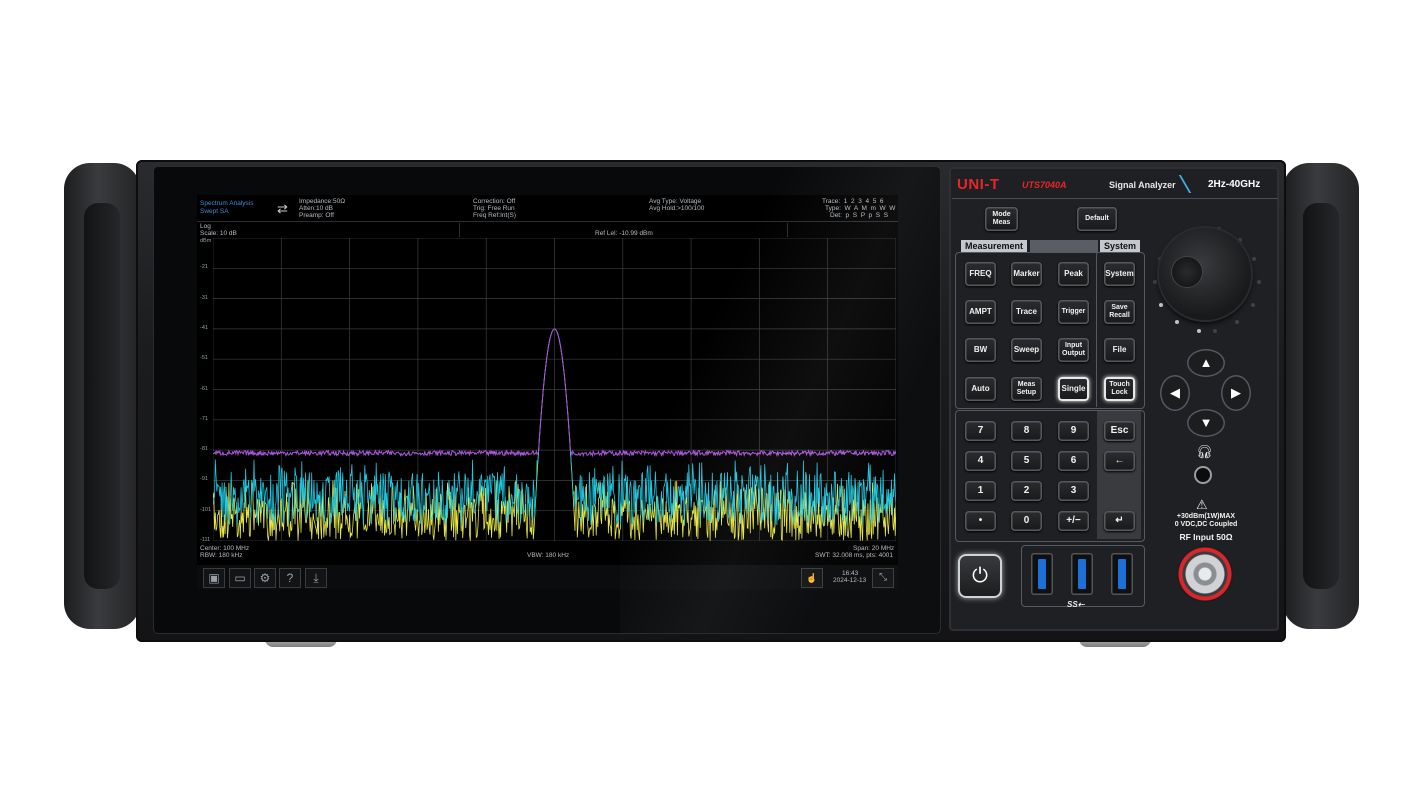 The width and height of the screenshot is (1422, 800). Describe the element at coordinates (547, 577) in the screenshot. I see `taskbar` at that location.